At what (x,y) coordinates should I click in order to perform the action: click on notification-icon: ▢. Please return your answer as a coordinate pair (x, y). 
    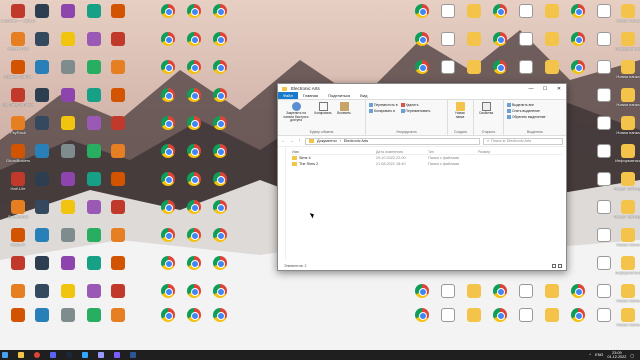
    Looking at the image, I should click on (632, 355).